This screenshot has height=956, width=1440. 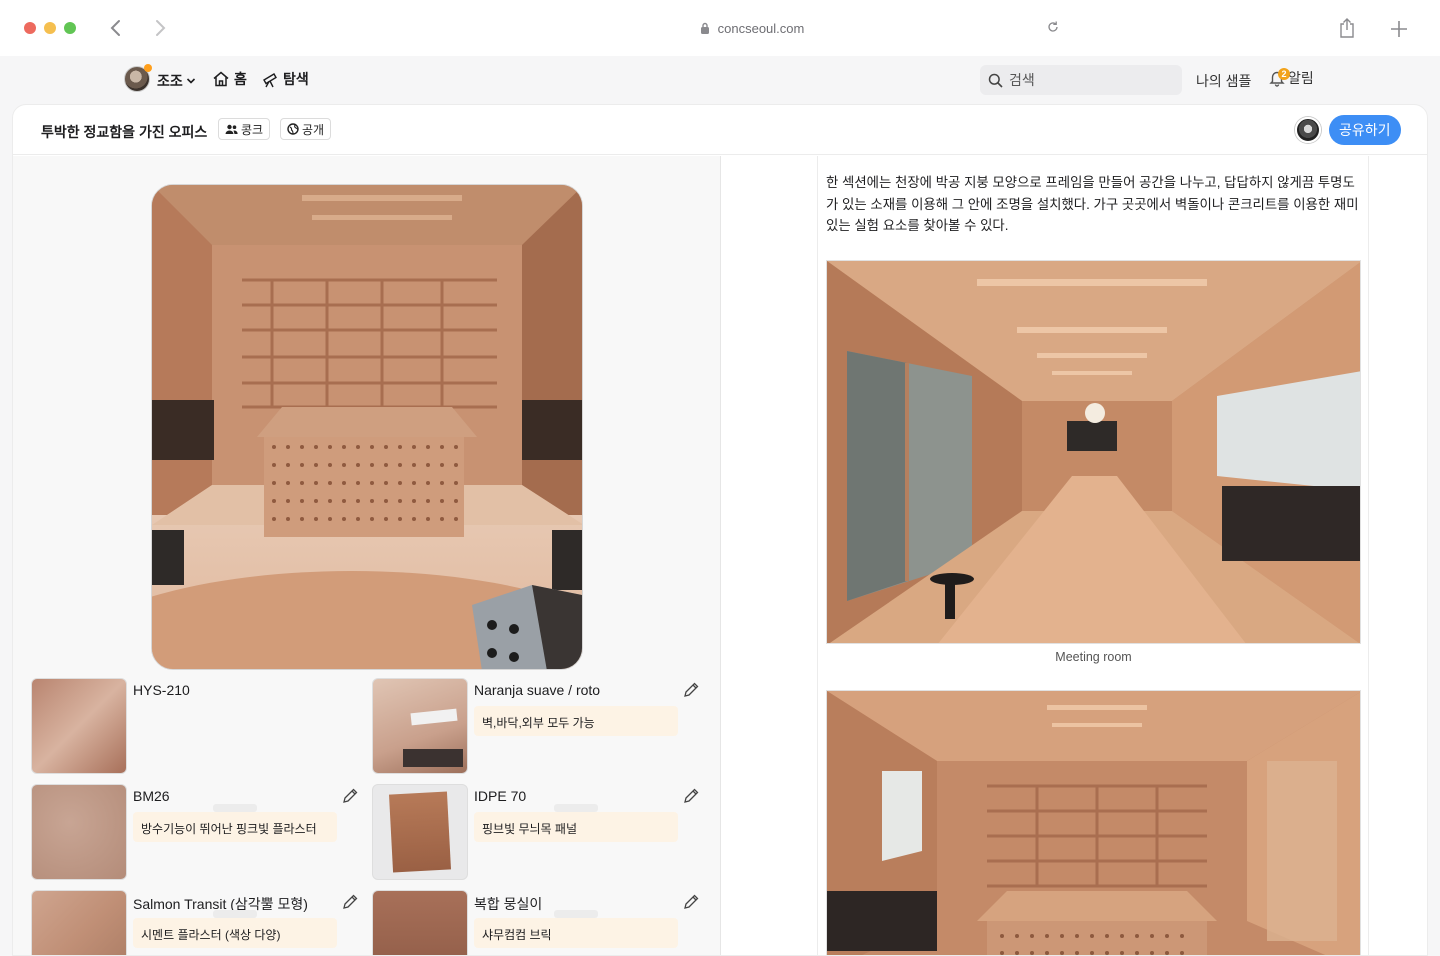 What do you see at coordinates (537, 690) in the screenshot?
I see `material-name: Naranja suave / roto` at bounding box center [537, 690].